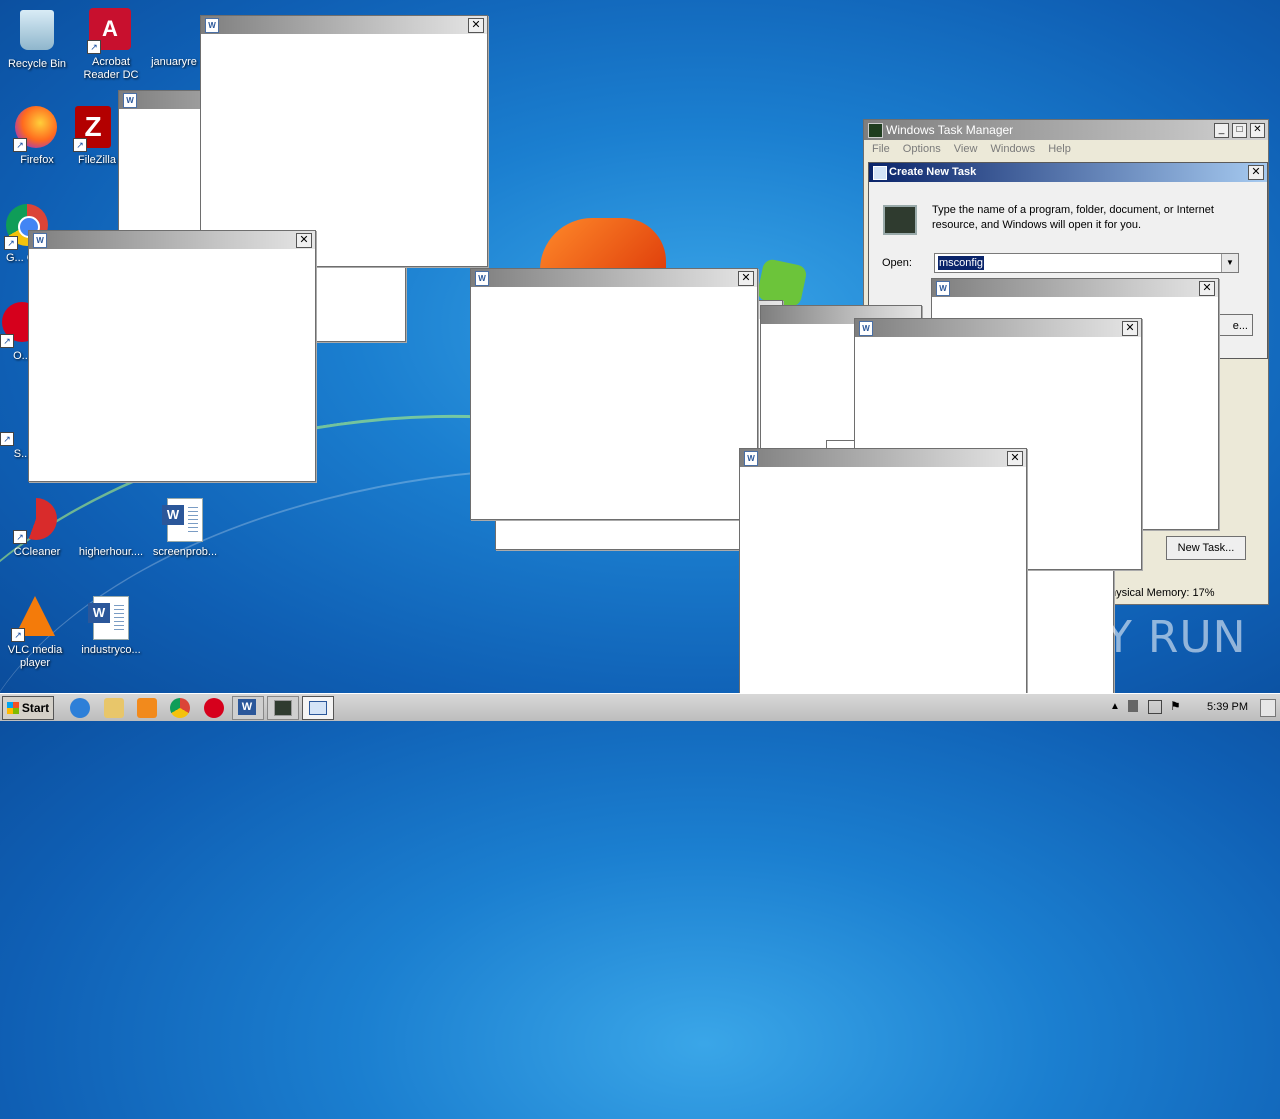  I want to click on desktop-icon-label: Acrobat Reader DC, so click(111, 68).